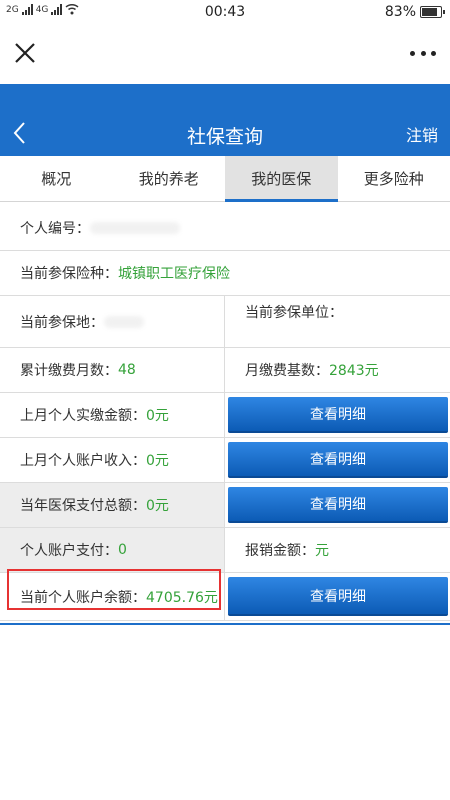 Image resolution: width=450 pixels, height=800 pixels. I want to click on tab-bar: 概况 我的养老 我的医保 更多险种, so click(225, 179).